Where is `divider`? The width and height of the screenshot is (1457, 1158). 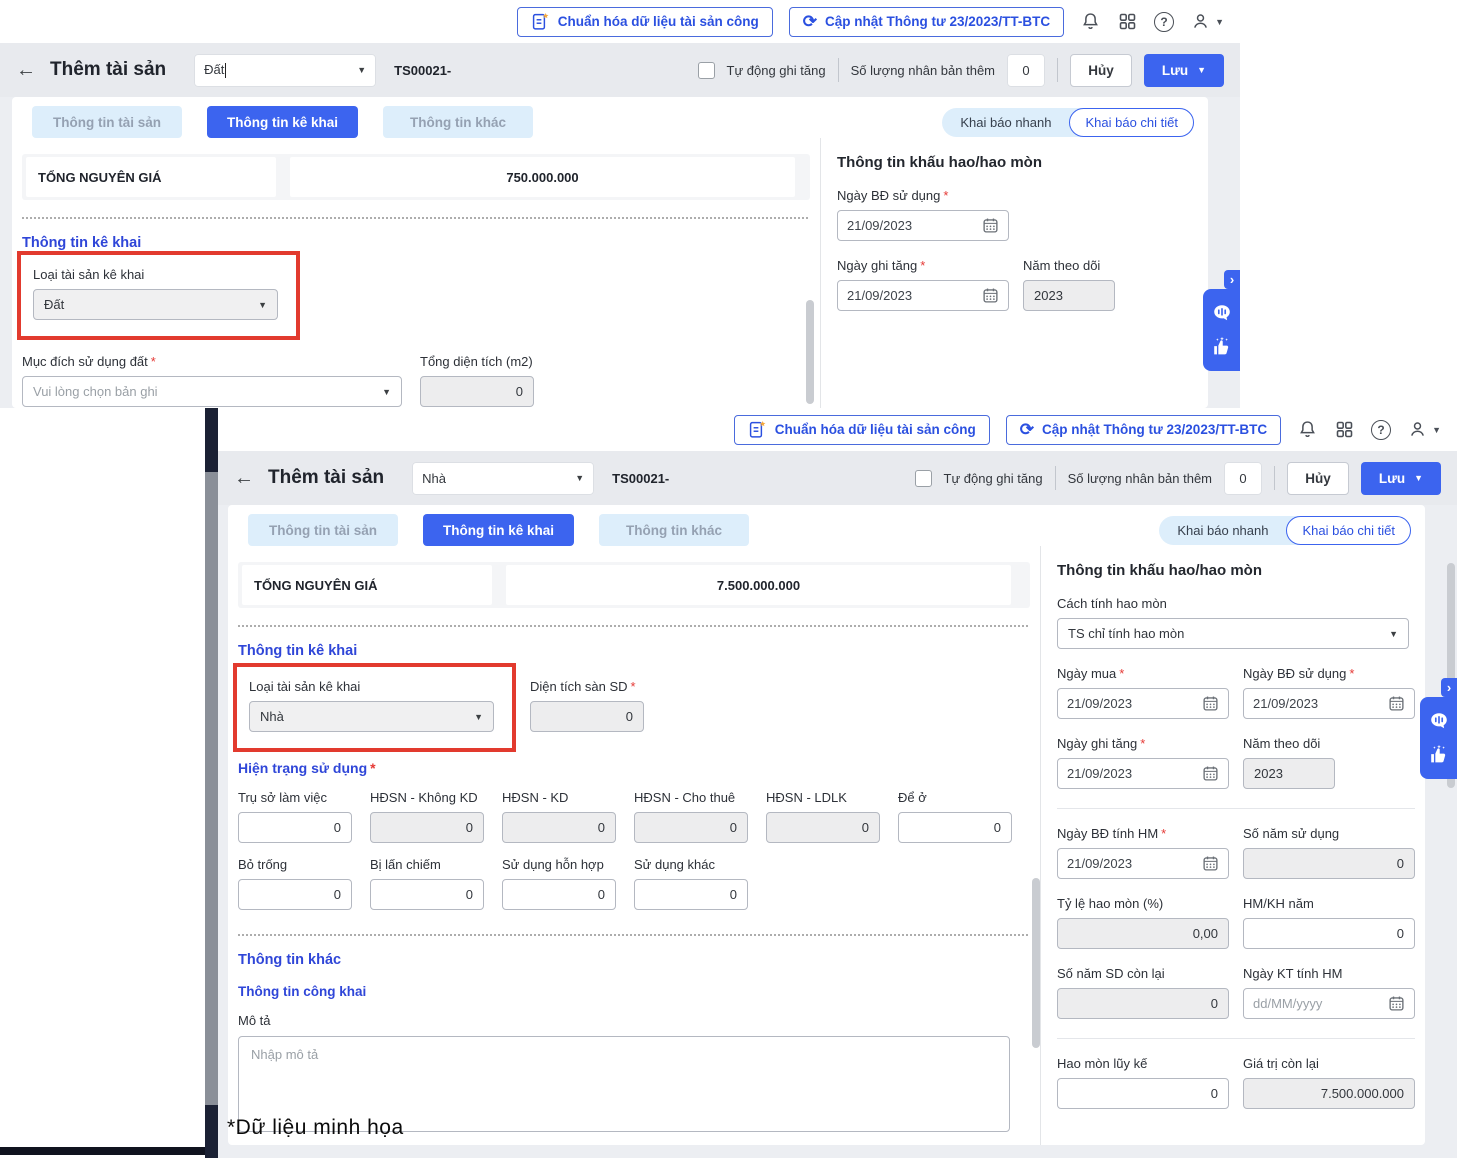 divider is located at coordinates (1236, 1038).